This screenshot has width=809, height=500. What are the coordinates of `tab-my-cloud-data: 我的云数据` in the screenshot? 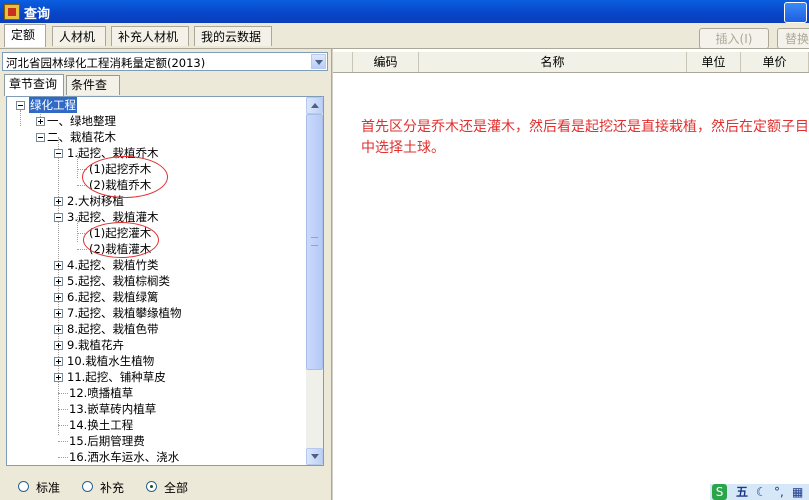 It's located at (233, 36).